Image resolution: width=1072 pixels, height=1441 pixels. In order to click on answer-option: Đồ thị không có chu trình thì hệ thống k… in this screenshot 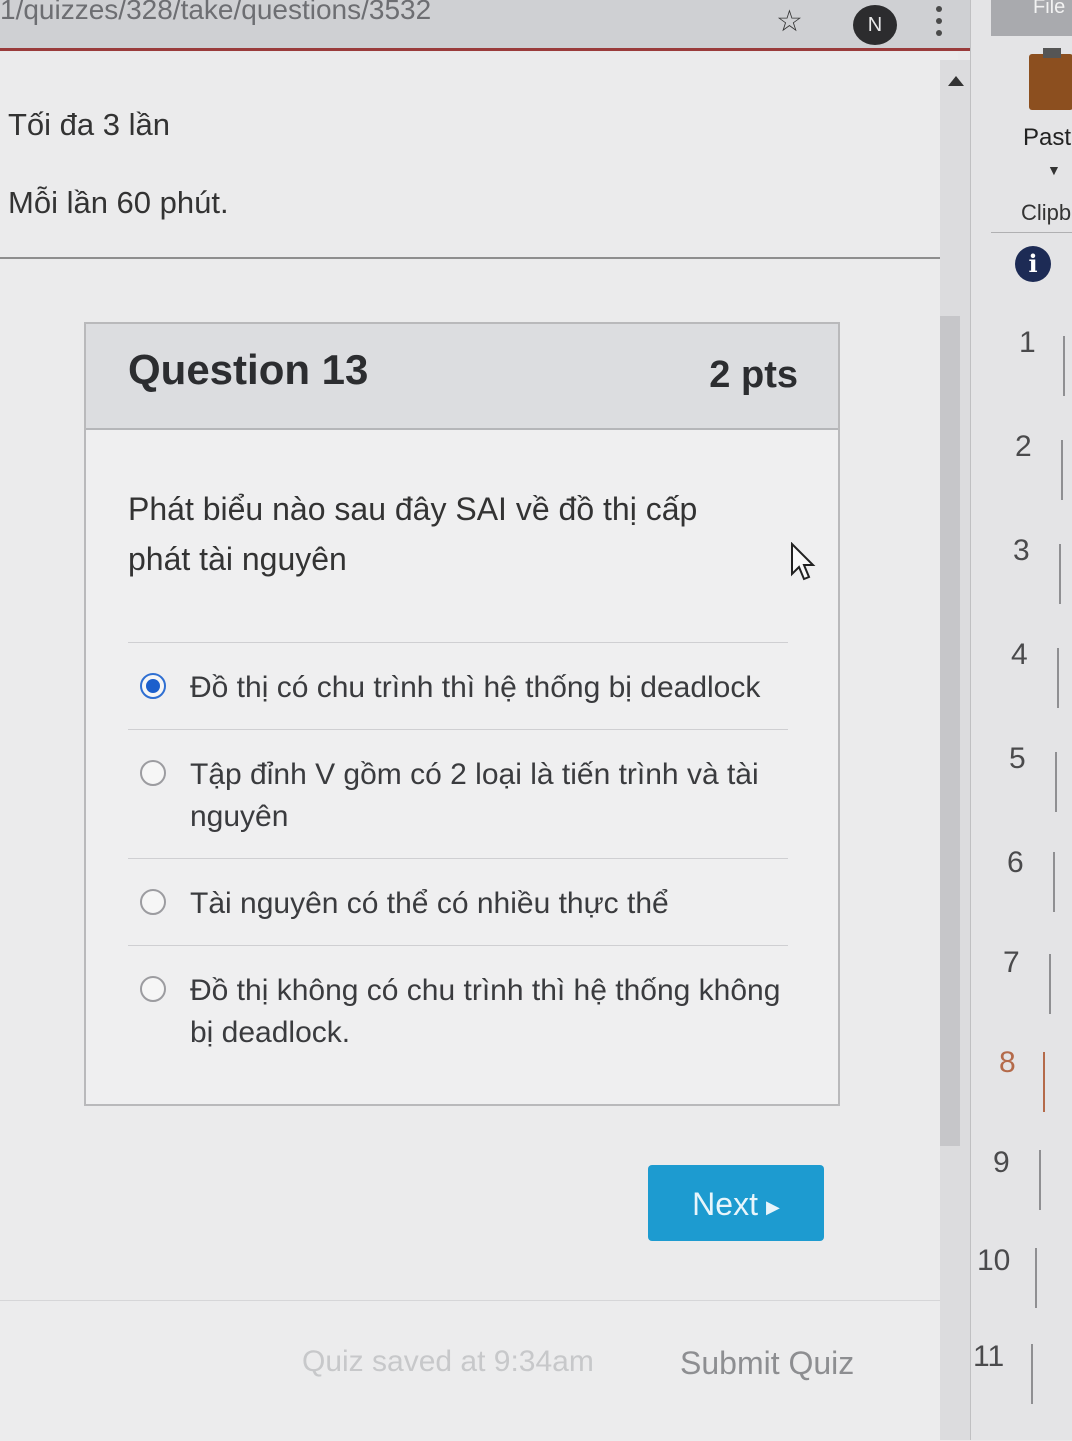, I will do `click(458, 1009)`.